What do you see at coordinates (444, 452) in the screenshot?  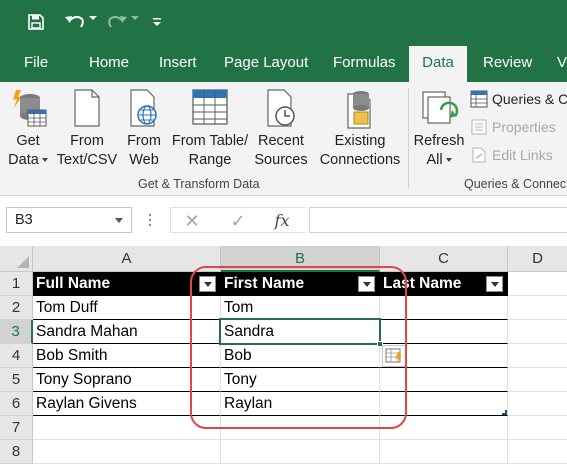 I see `cell-c8` at bounding box center [444, 452].